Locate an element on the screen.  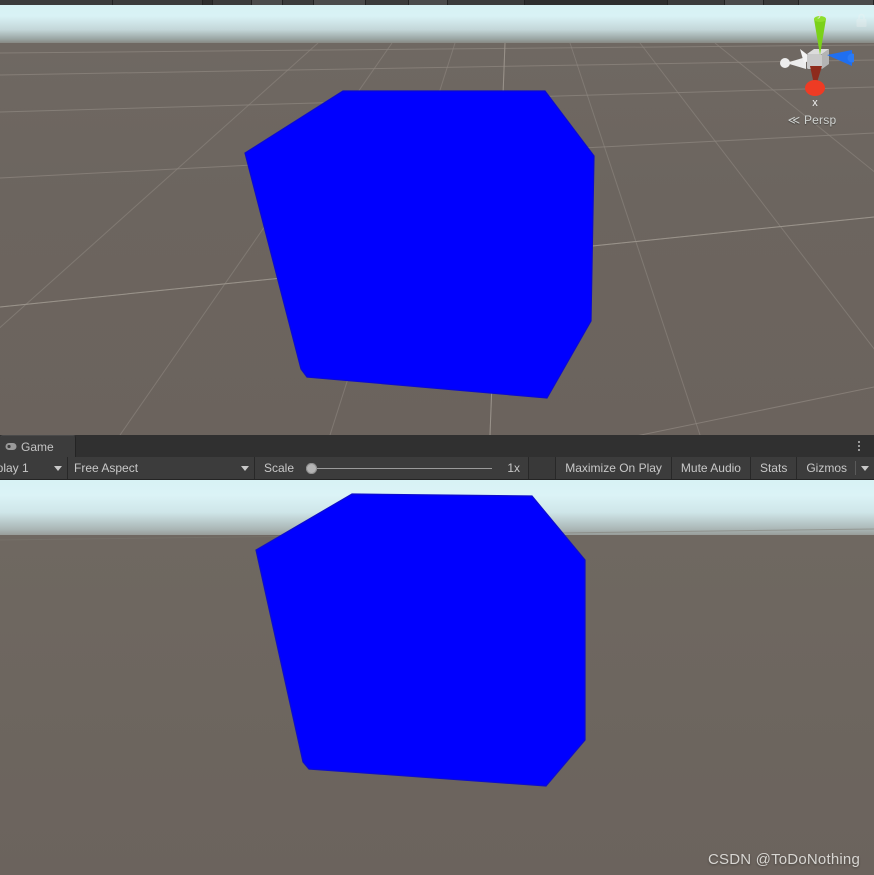
toolbar-button-global is located at coordinates (299, 2).